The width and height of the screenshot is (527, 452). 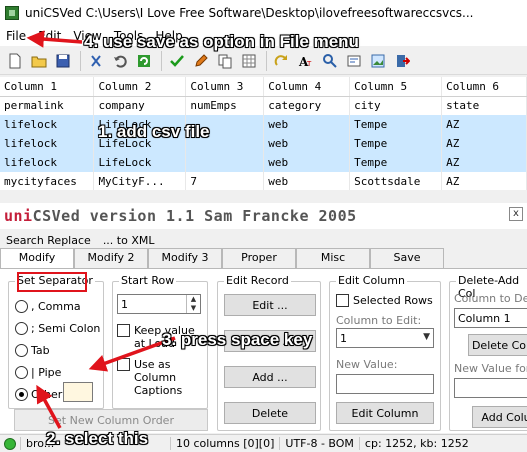 I want to click on grid-cell: city, so click(x=396, y=105).